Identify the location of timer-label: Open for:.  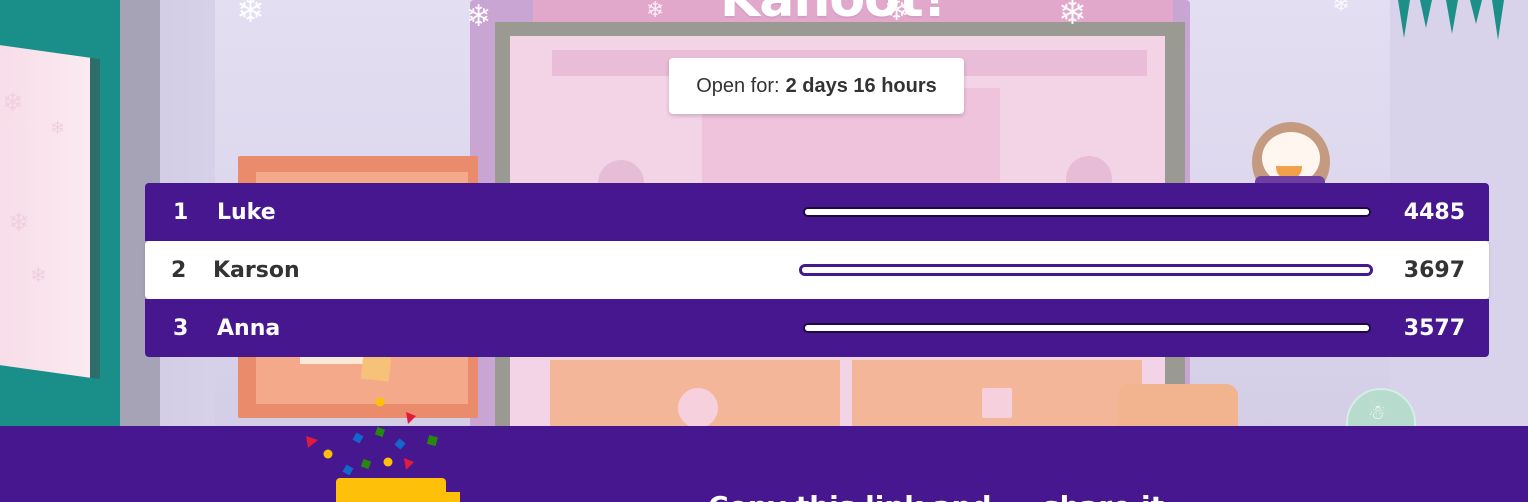
(738, 85).